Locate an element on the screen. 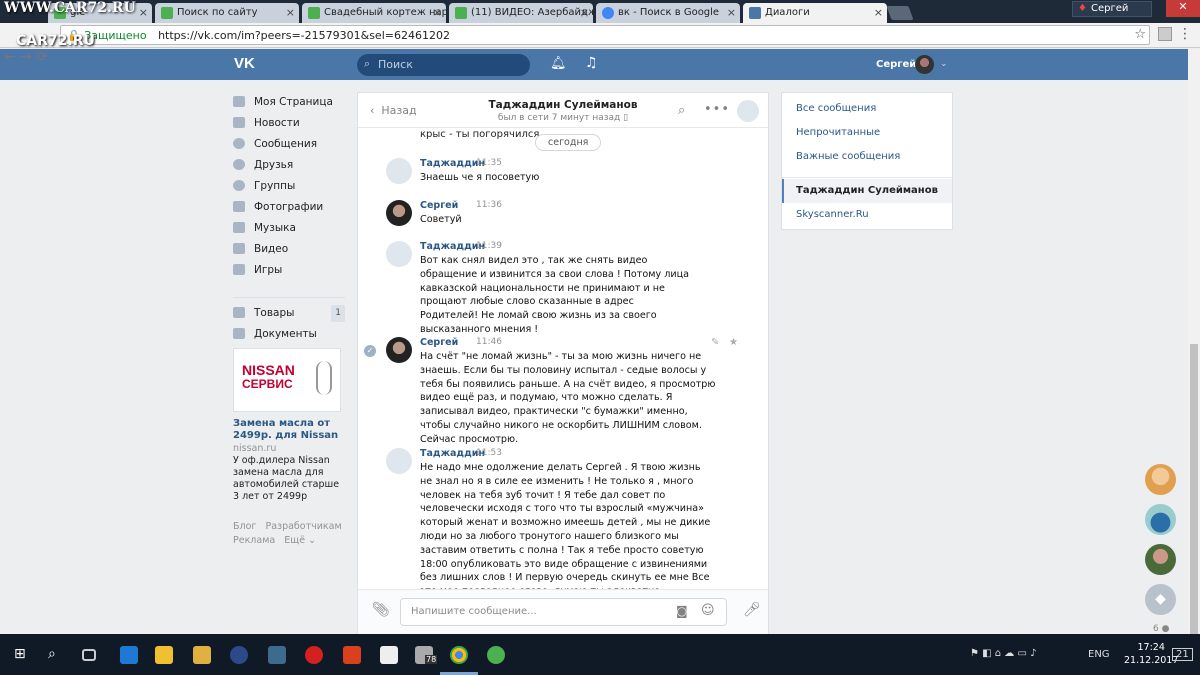 This screenshot has width=1200, height=675. vk-logo-icon: VK is located at coordinates (244, 63).